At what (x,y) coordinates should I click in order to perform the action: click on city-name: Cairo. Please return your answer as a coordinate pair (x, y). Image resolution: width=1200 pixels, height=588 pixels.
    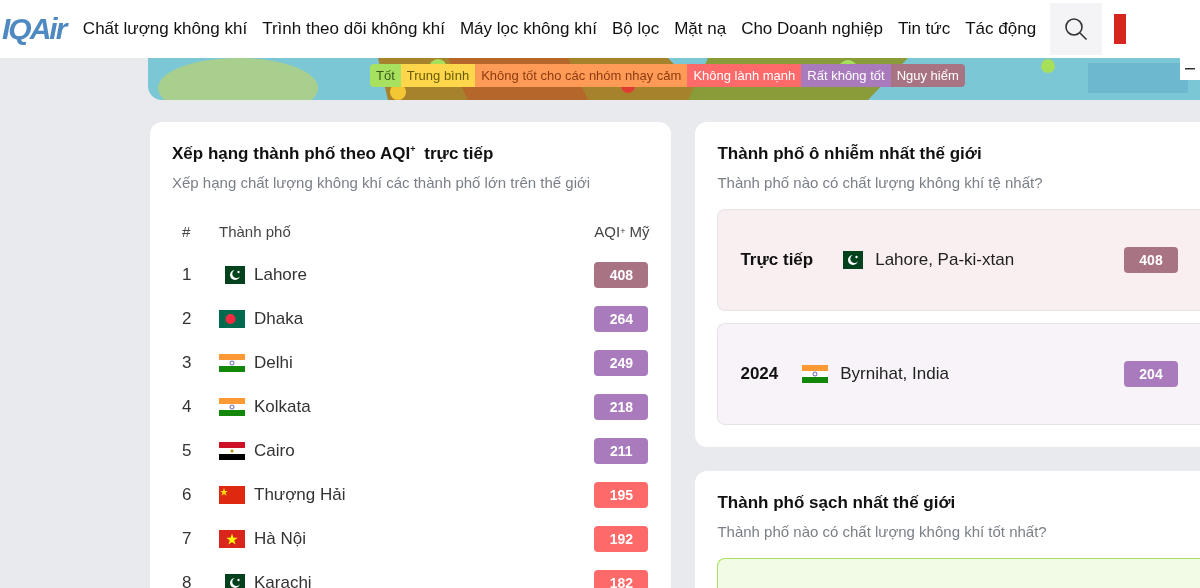
    Looking at the image, I should click on (275, 451).